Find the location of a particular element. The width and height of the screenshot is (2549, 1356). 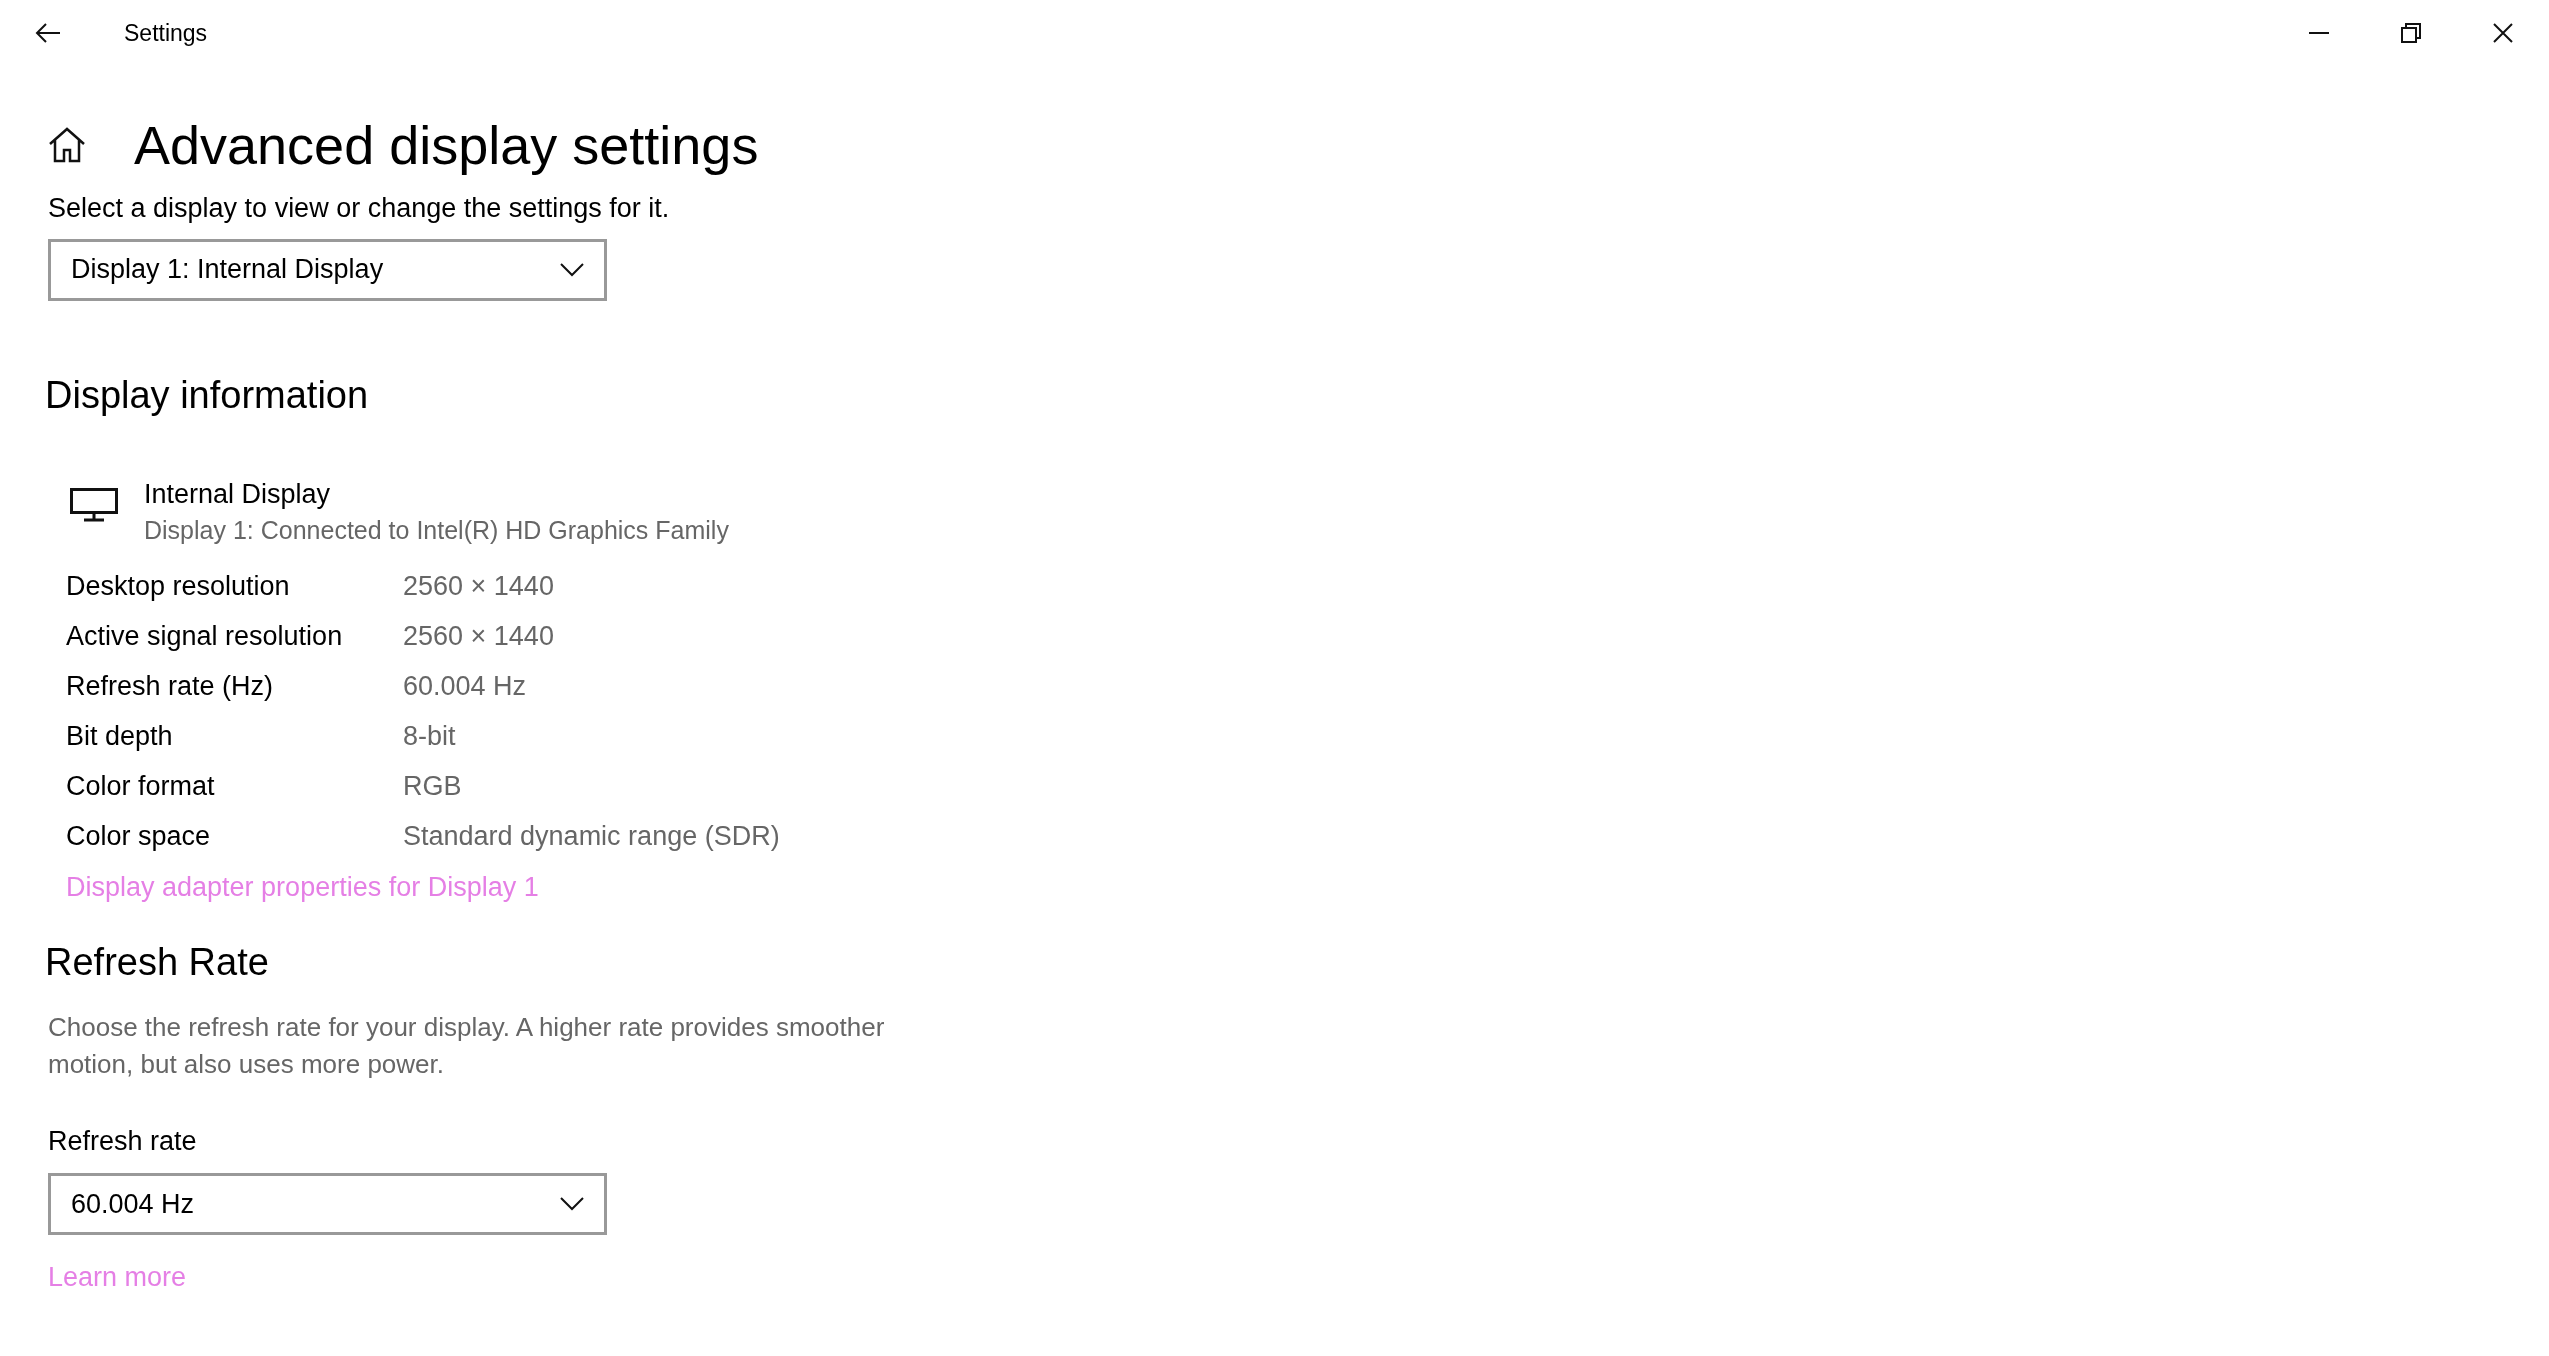

field-label: Refresh rate is located at coordinates (123, 1141).